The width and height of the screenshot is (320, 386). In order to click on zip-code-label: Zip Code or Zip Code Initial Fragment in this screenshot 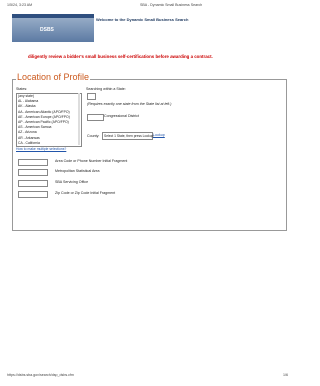, I will do `click(85, 193)`.